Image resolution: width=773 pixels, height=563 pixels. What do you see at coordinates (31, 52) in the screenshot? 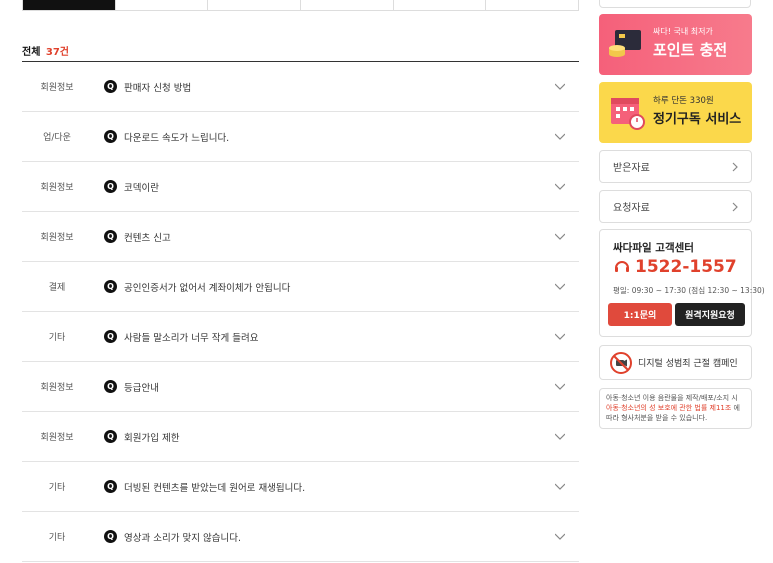
I see `list-count-label: 전체` at bounding box center [31, 52].